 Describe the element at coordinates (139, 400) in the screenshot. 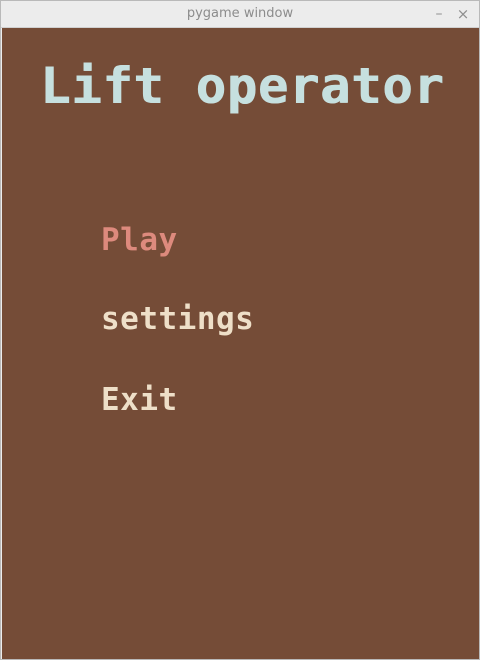

I see `menu-item-exit: Exit` at that location.